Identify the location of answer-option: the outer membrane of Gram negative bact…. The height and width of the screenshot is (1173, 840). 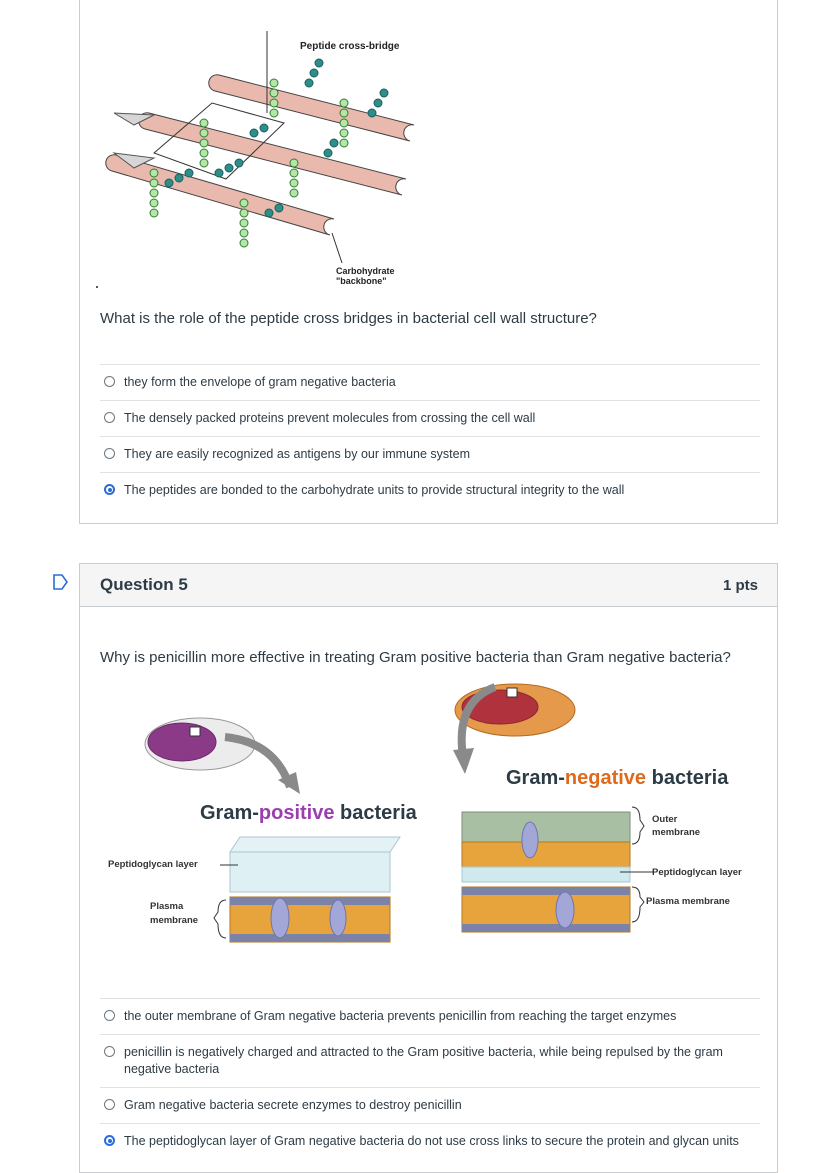
(430, 1016).